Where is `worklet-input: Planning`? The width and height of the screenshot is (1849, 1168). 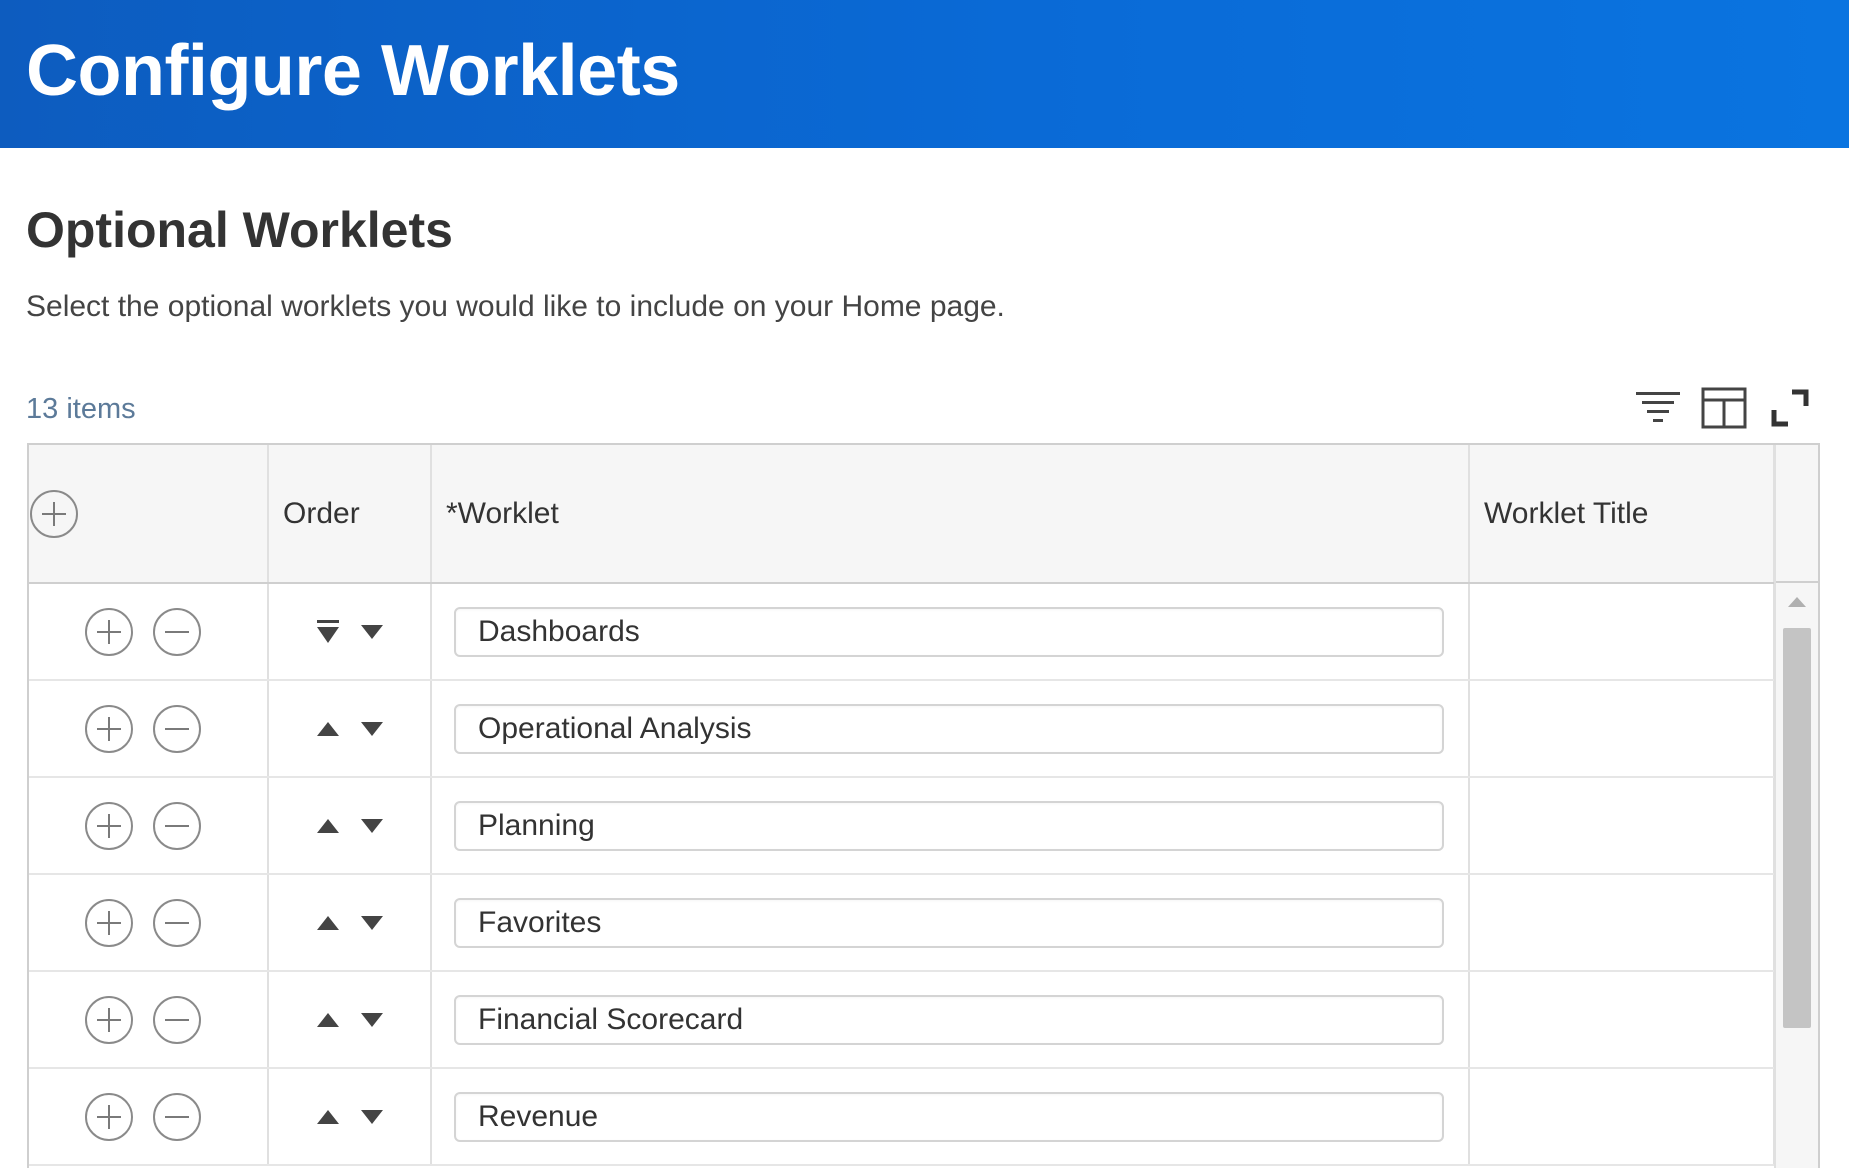
worklet-input: Planning is located at coordinates (949, 825).